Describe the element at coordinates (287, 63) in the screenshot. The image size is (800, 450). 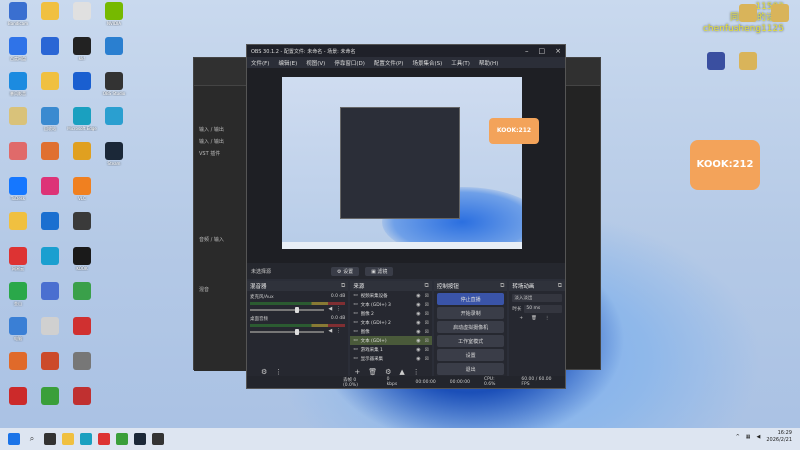
I see `menu-item: 编辑(E)` at that location.